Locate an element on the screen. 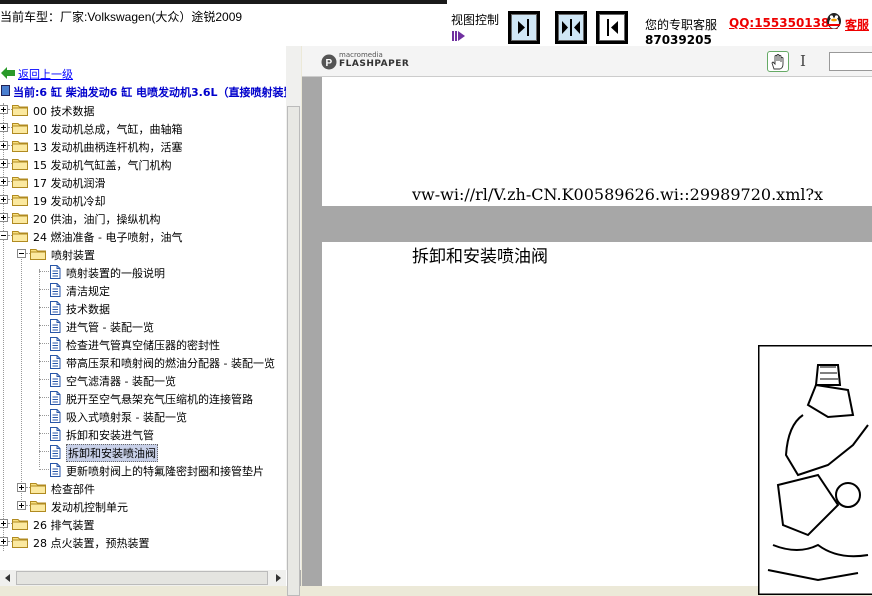 The height and width of the screenshot is (596, 872). flashpaper-toolbar: P macromedia FLASHPAPER I is located at coordinates (587, 61).